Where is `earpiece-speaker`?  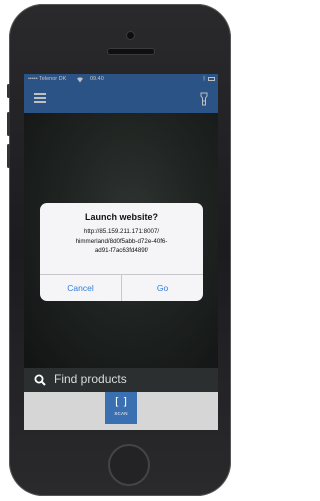
earpiece-speaker is located at coordinates (131, 51).